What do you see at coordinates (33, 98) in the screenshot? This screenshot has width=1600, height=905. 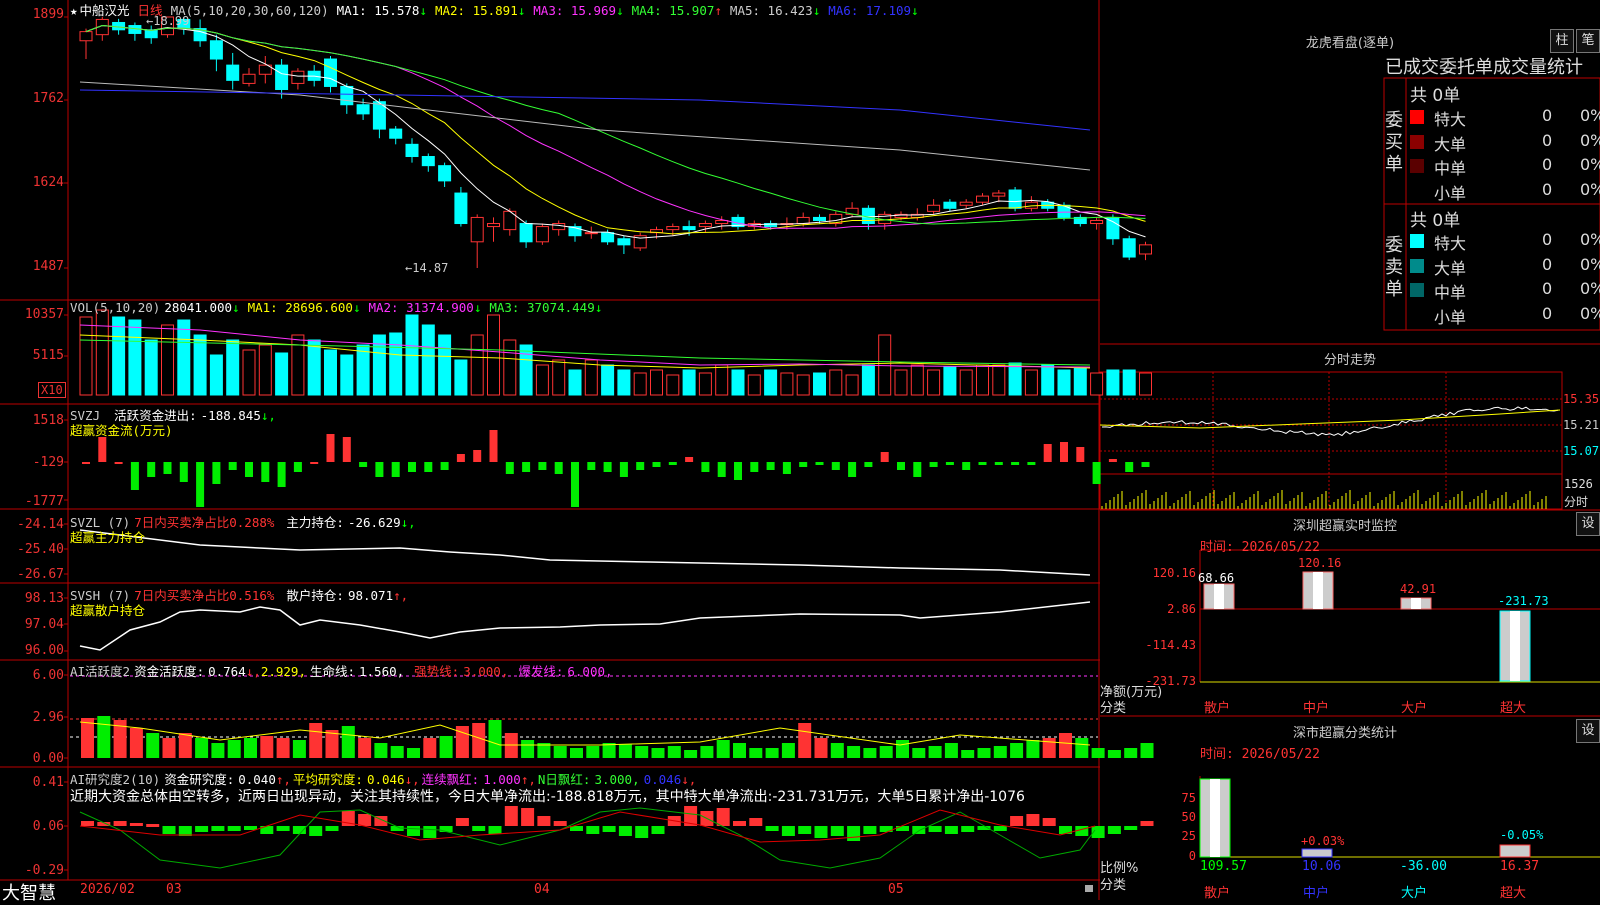 I see `price-y-label: 1762` at bounding box center [33, 98].